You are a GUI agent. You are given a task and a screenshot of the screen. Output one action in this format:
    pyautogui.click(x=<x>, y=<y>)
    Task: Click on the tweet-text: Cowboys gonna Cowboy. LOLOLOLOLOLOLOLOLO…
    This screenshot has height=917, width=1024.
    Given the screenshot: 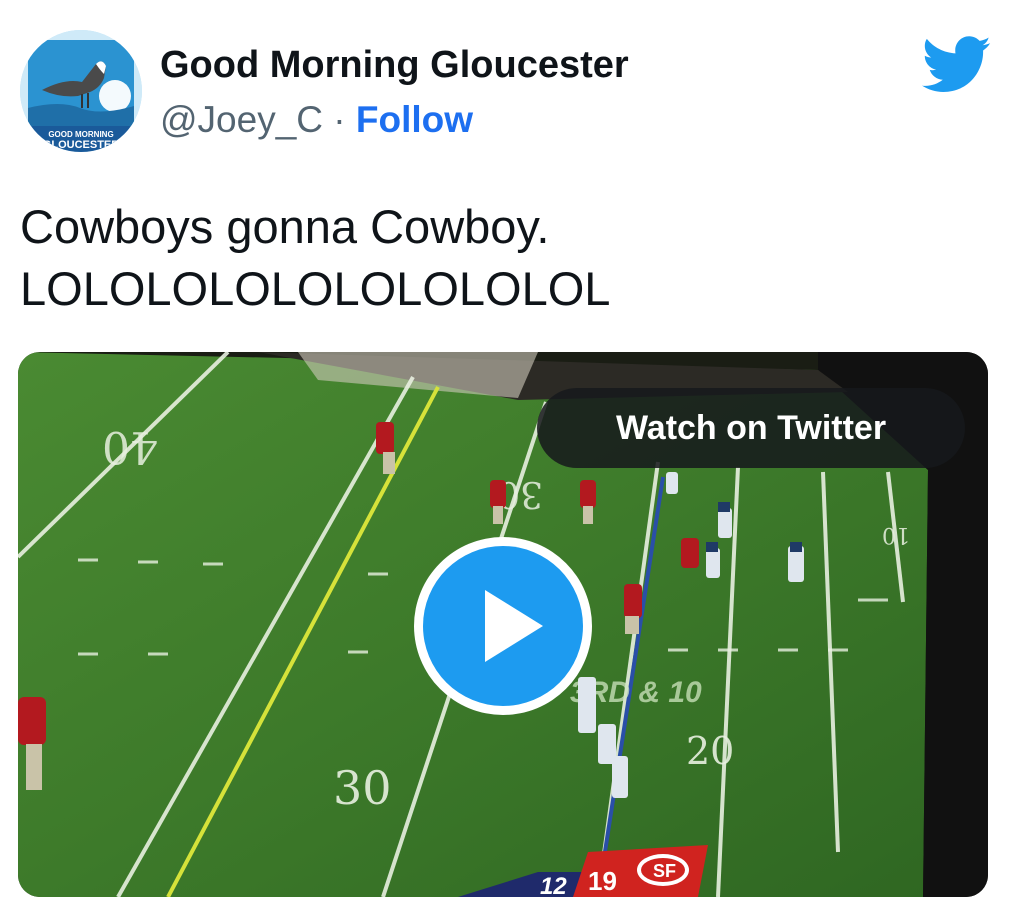 What is the action you would take?
    pyautogui.click(x=315, y=258)
    